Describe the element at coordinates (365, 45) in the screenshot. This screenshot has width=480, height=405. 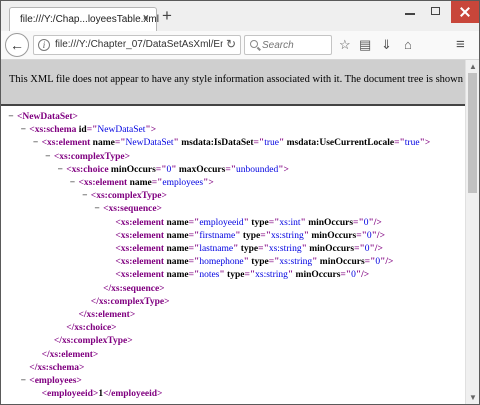
I see `reader-icon: ▤` at that location.